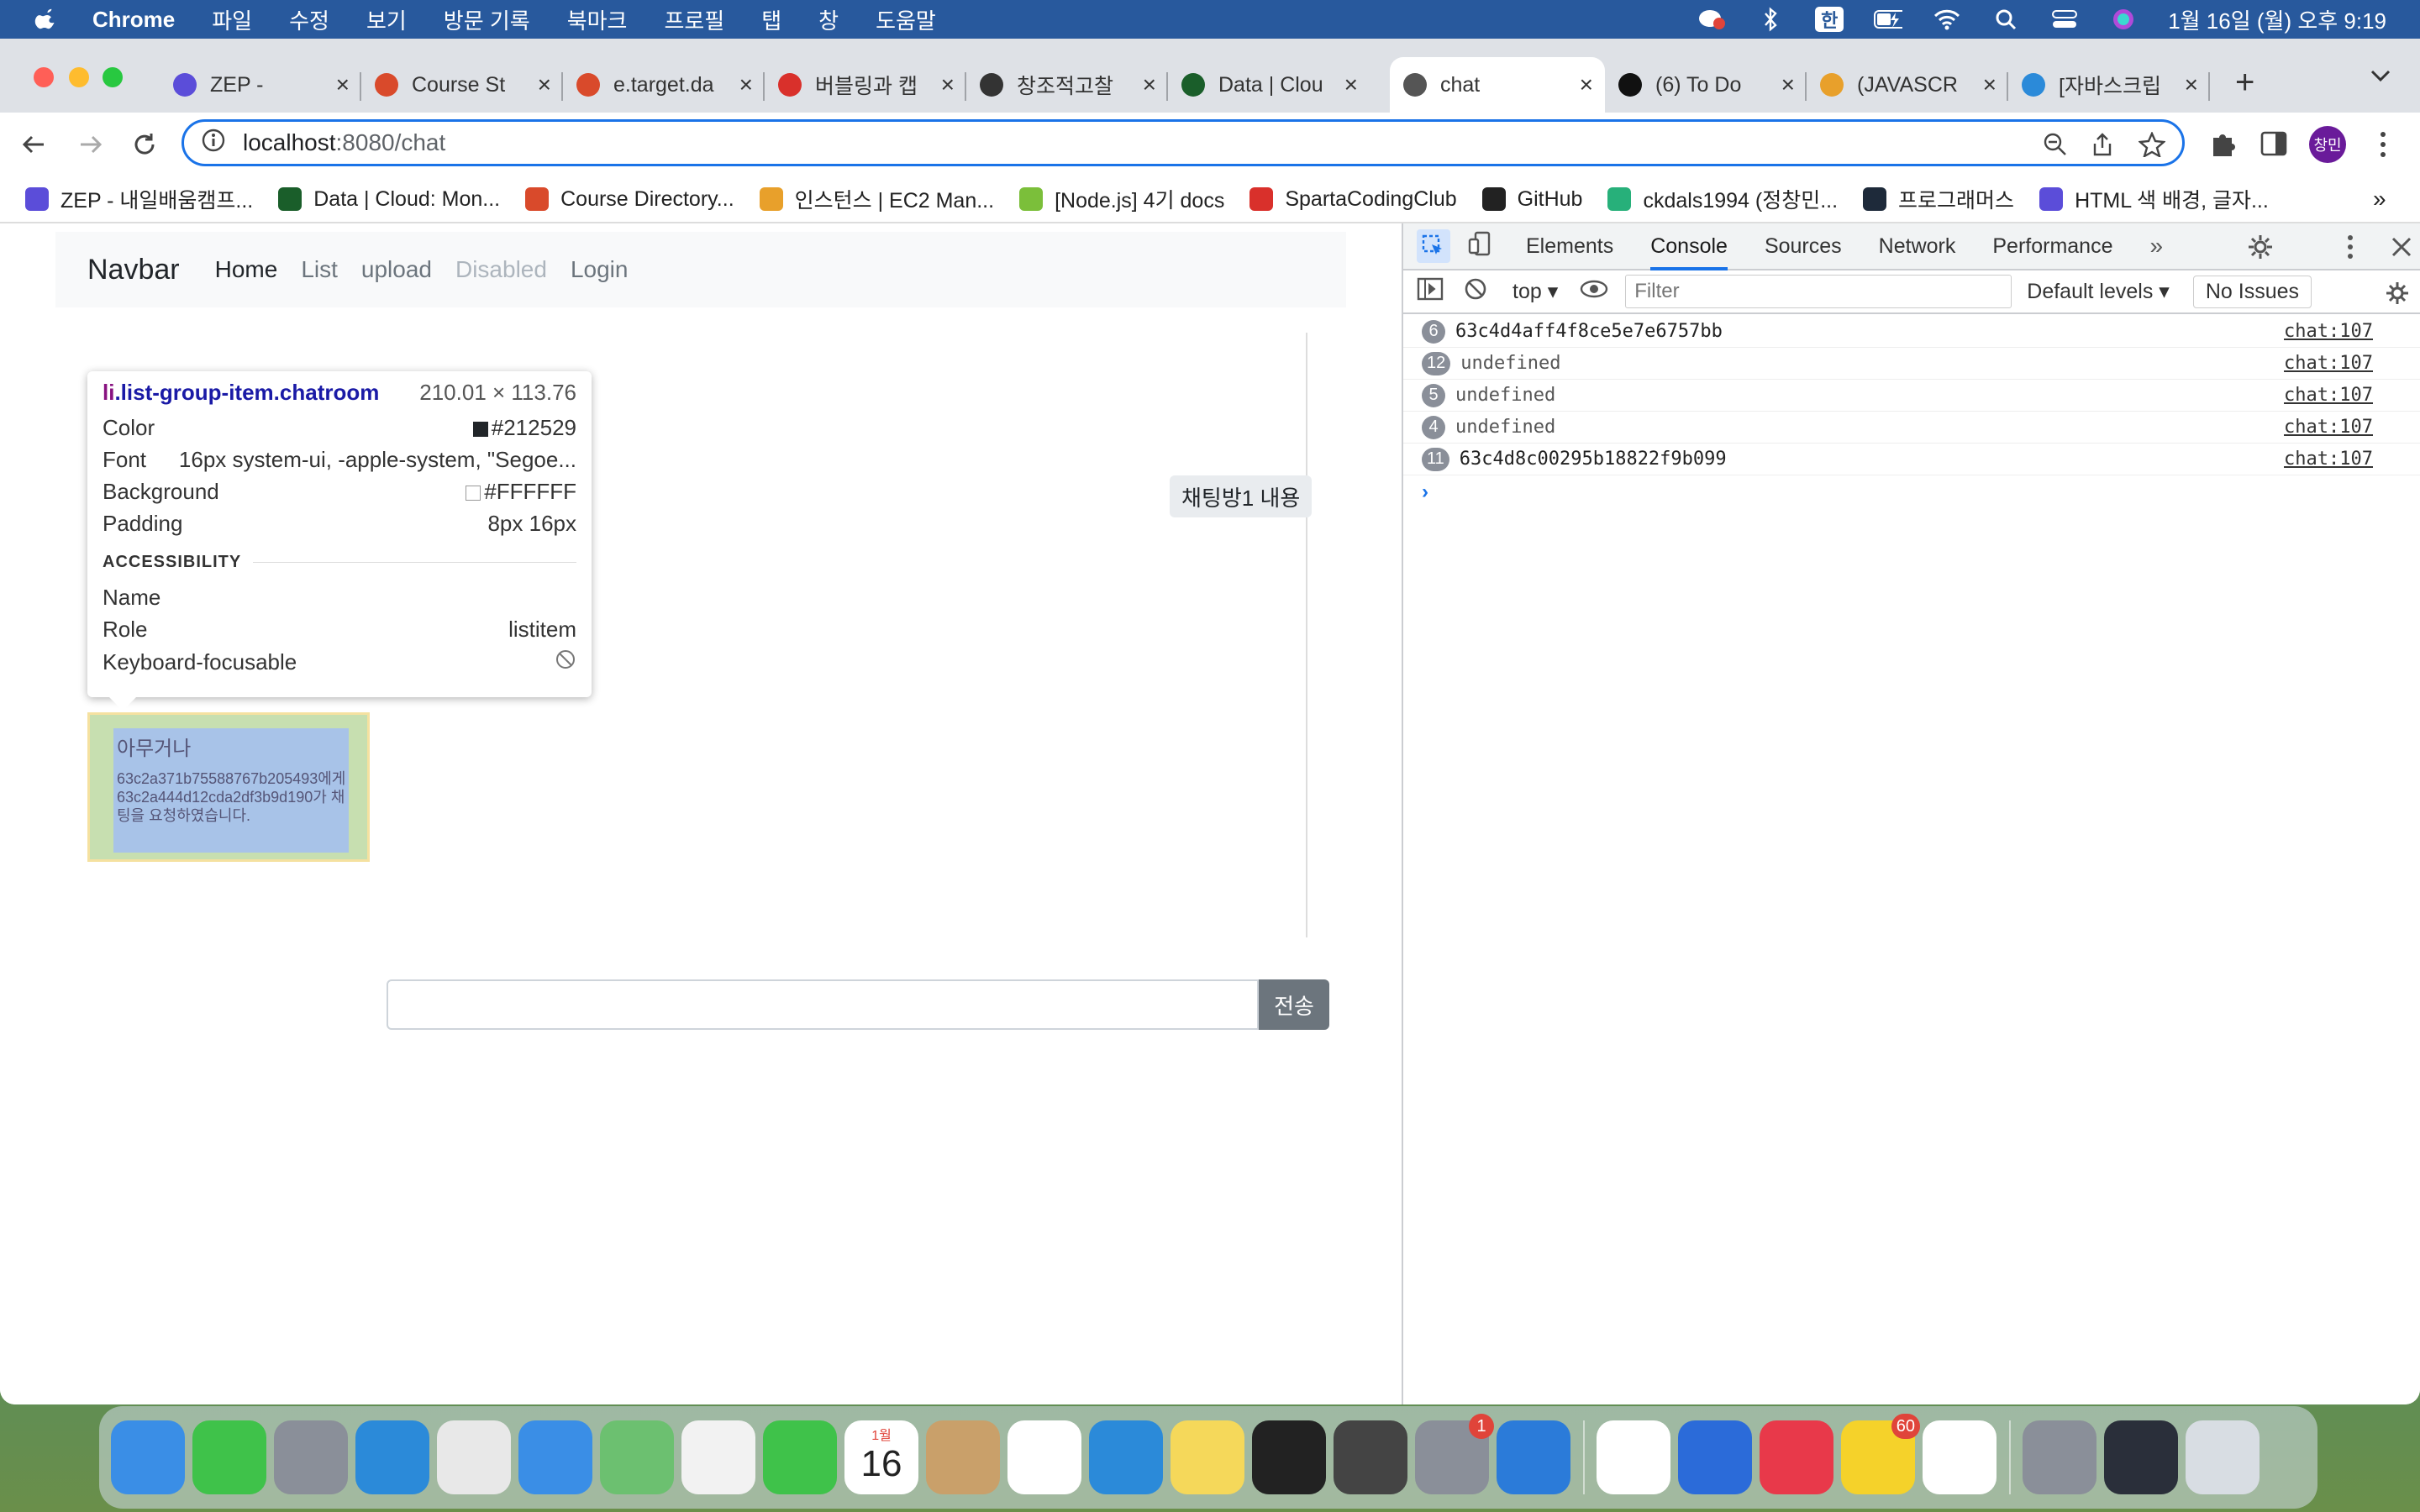 Image resolution: width=2420 pixels, height=1512 pixels. Describe the element at coordinates (2152, 147) in the screenshot. I see `bookmark-star-icon` at that location.